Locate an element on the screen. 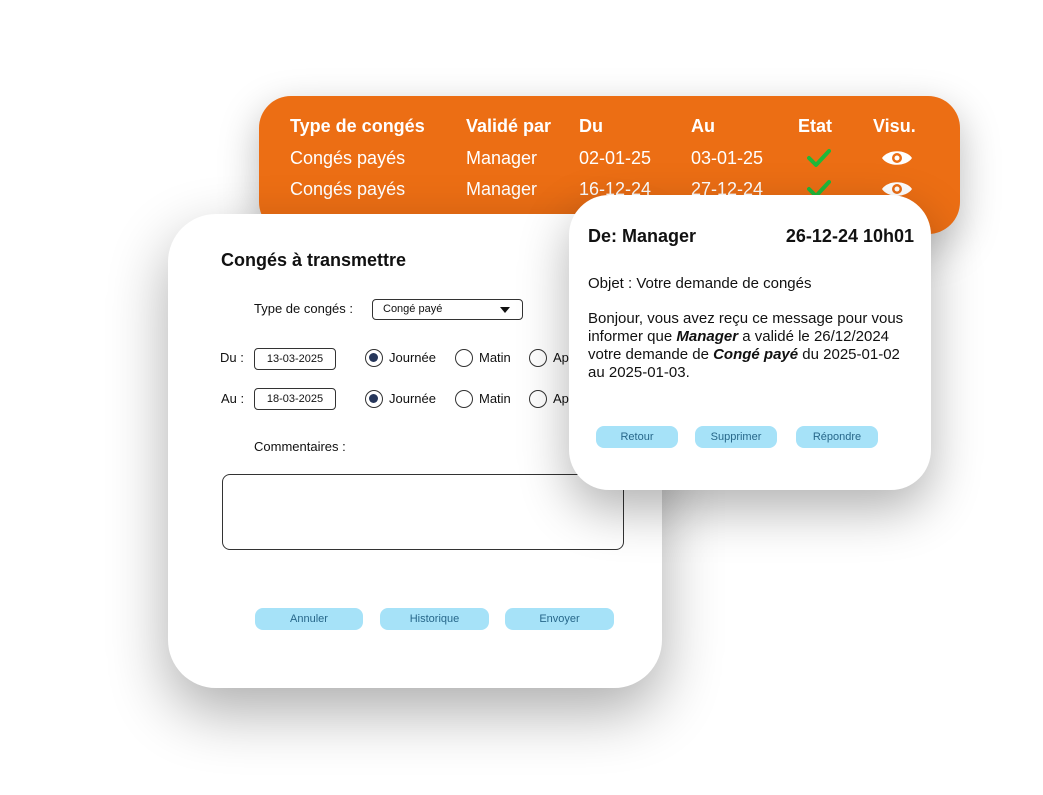 Image resolution: width=1043 pixels, height=795 pixels. to-radio-morning-label: Matin is located at coordinates (495, 398).